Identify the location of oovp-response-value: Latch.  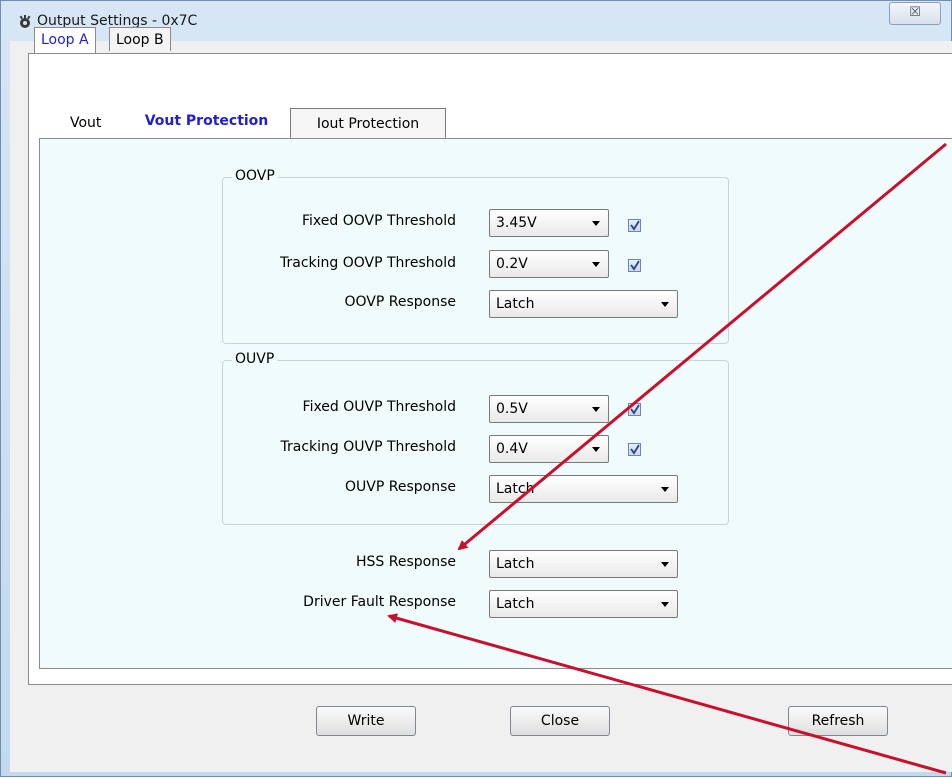
(515, 304).